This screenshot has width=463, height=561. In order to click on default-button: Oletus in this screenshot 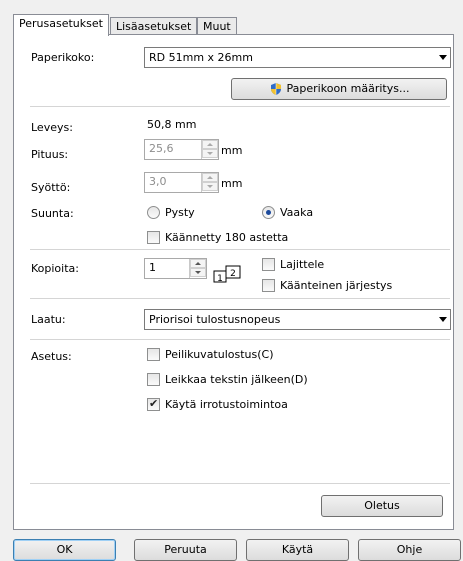, I will do `click(382, 506)`.